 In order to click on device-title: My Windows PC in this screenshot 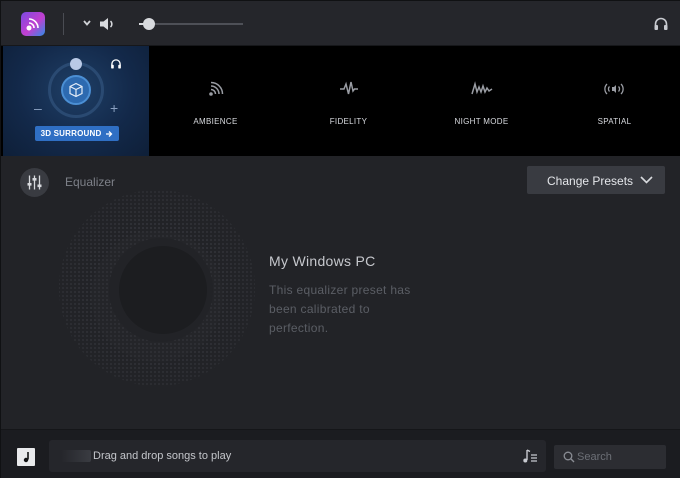, I will do `click(322, 261)`.